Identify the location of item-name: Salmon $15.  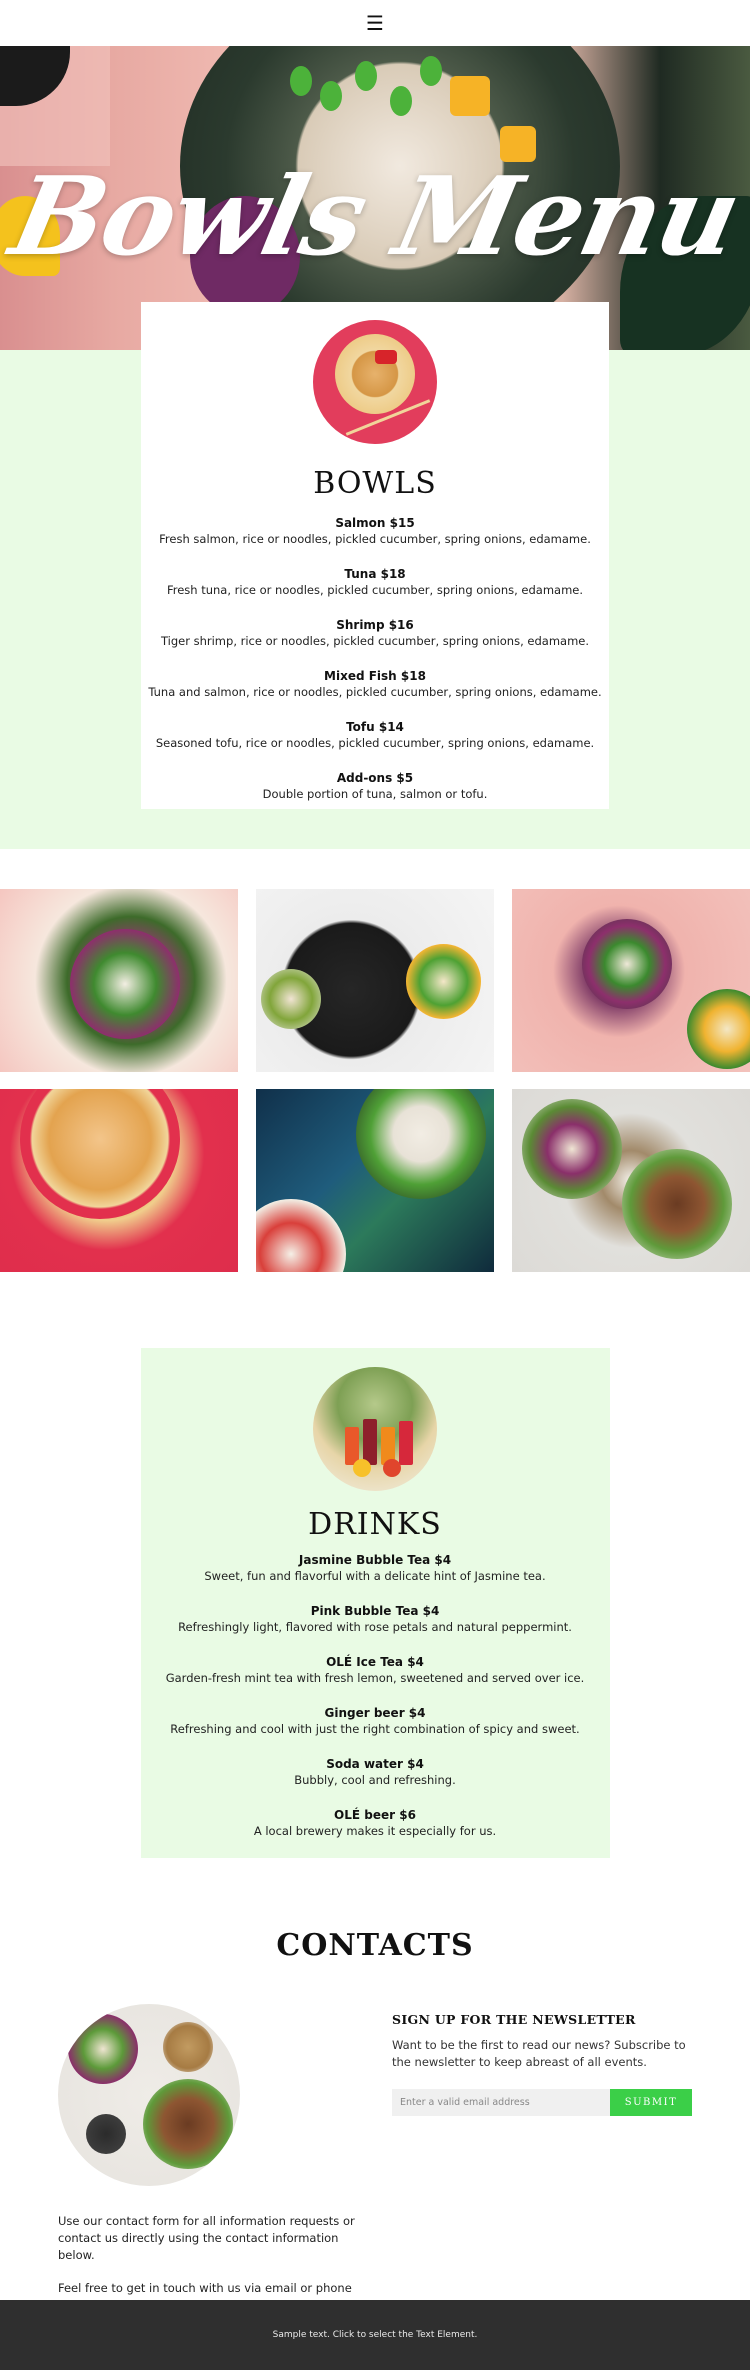
(375, 523).